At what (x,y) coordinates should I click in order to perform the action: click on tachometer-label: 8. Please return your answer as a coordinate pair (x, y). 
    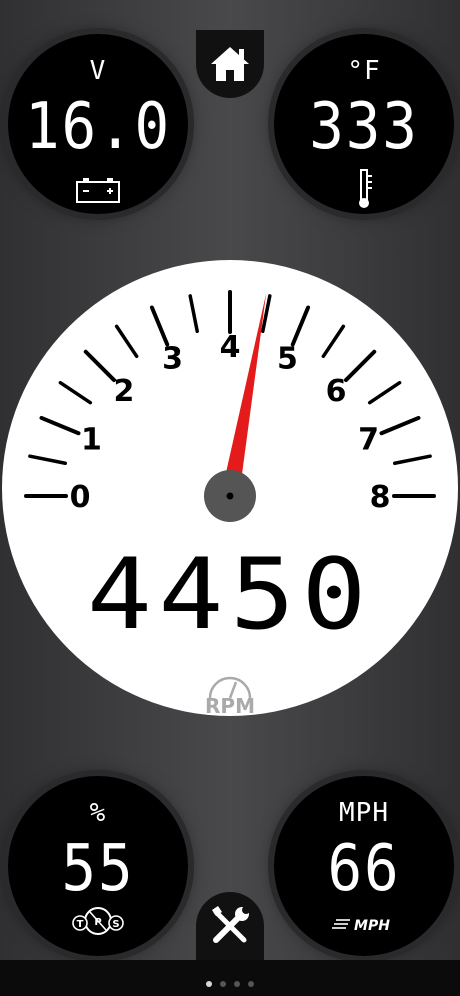
    Looking at the image, I should click on (380, 497).